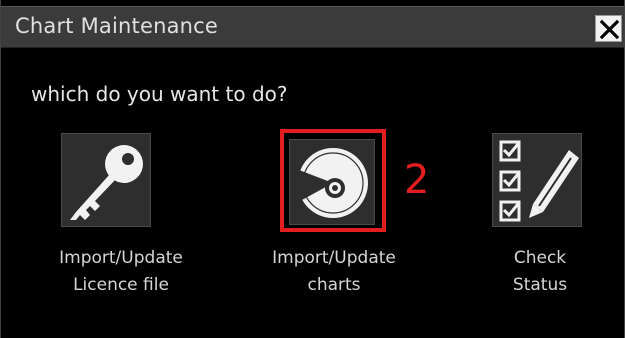 This screenshot has width=625, height=338. I want to click on import-charts-option: Import/Update charts, so click(334, 216).